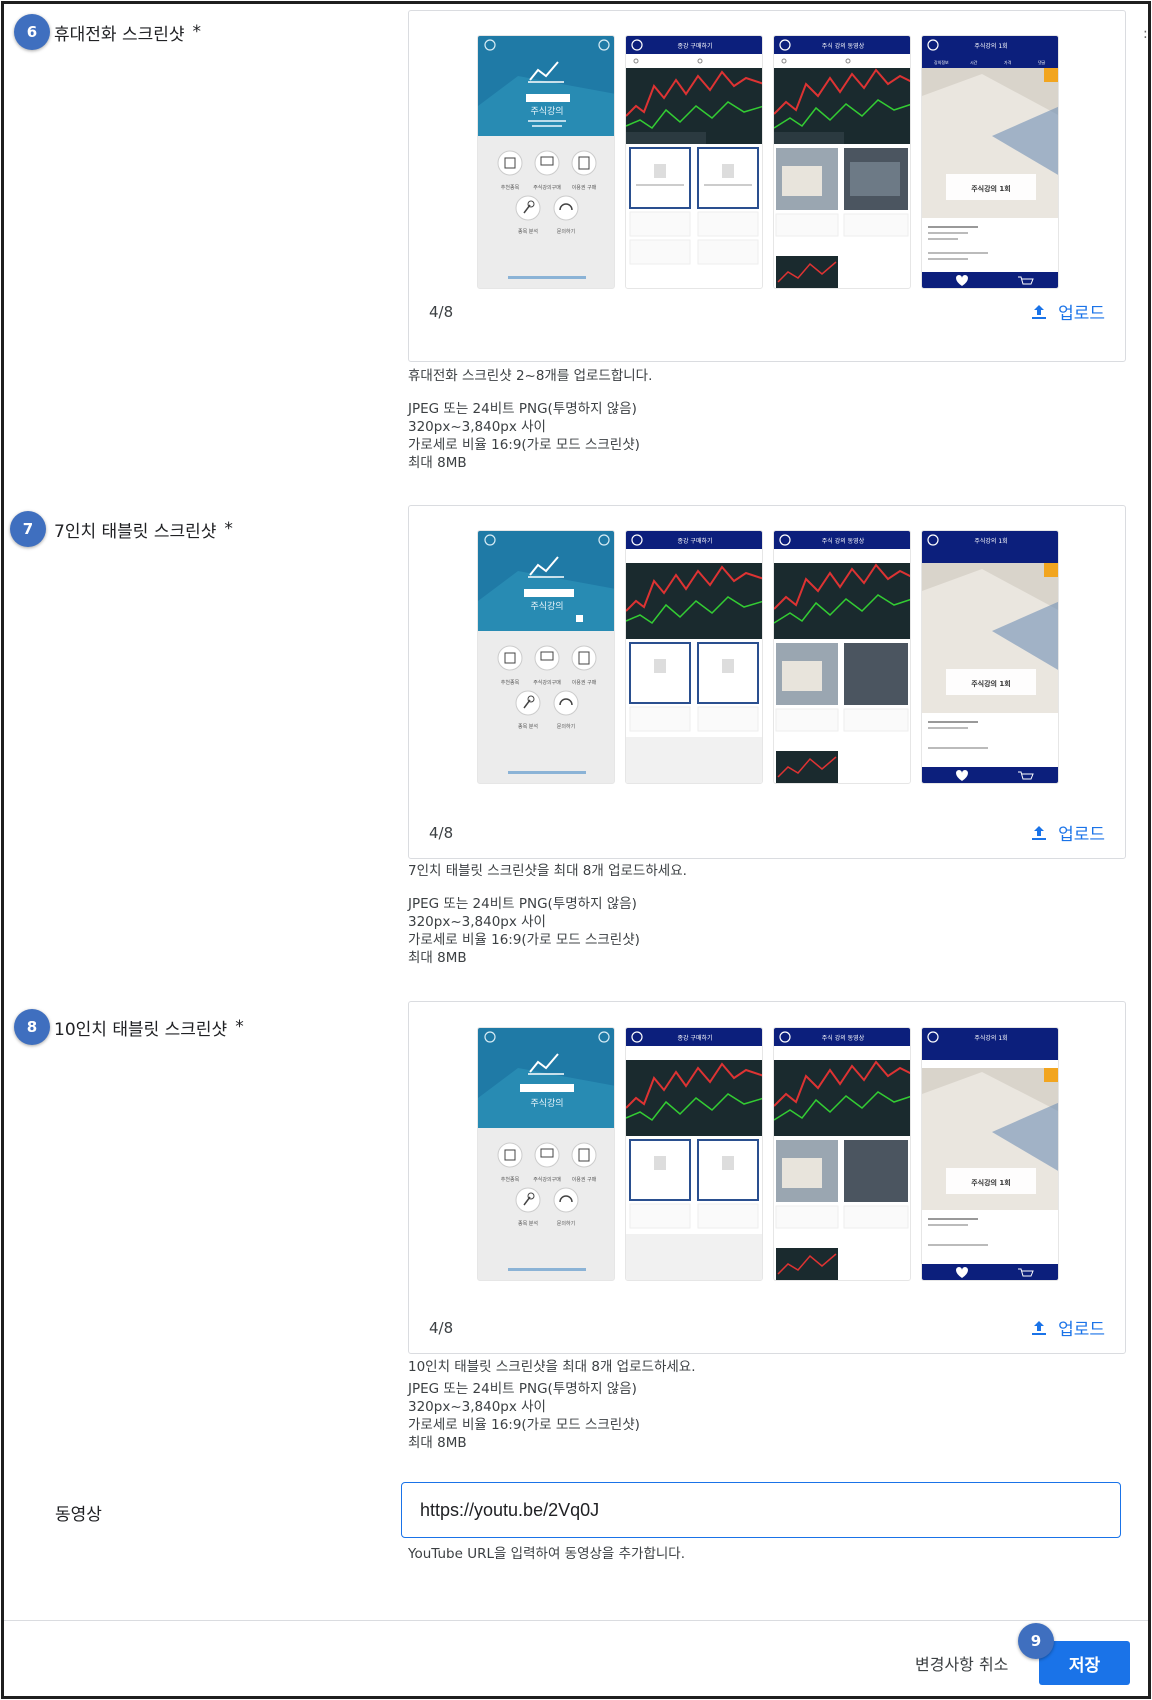 The image size is (1152, 1700). I want to click on screenshot-4: 주식강의 1회 강의정보 시간 가격 댓글 주식강의 1회, so click(990, 162).